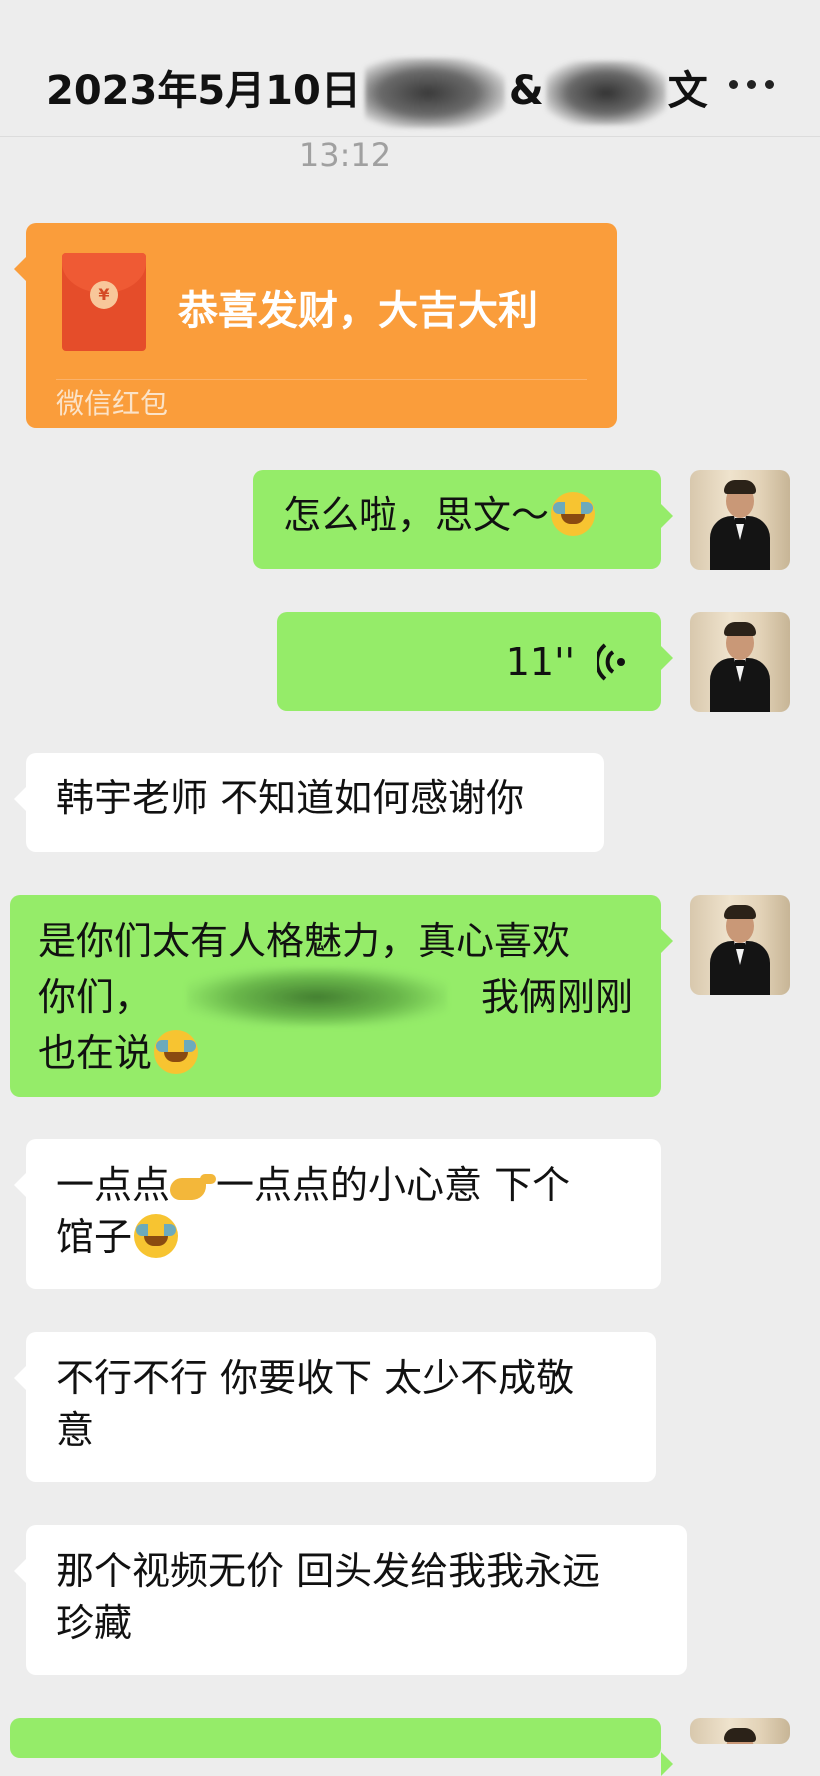  What do you see at coordinates (350, 1600) in the screenshot?
I see `message-bubble-received: 那个视频无价 回头发给我我永远 珍藏` at bounding box center [350, 1600].